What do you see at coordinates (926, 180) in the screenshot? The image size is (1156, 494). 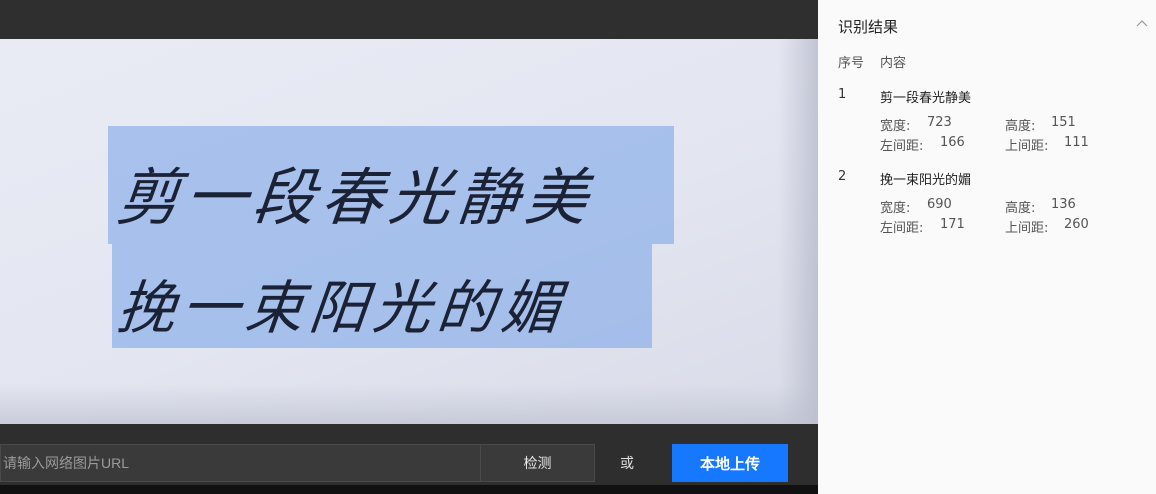 I see `result-row-text: 挽一束阳光的媚` at bounding box center [926, 180].